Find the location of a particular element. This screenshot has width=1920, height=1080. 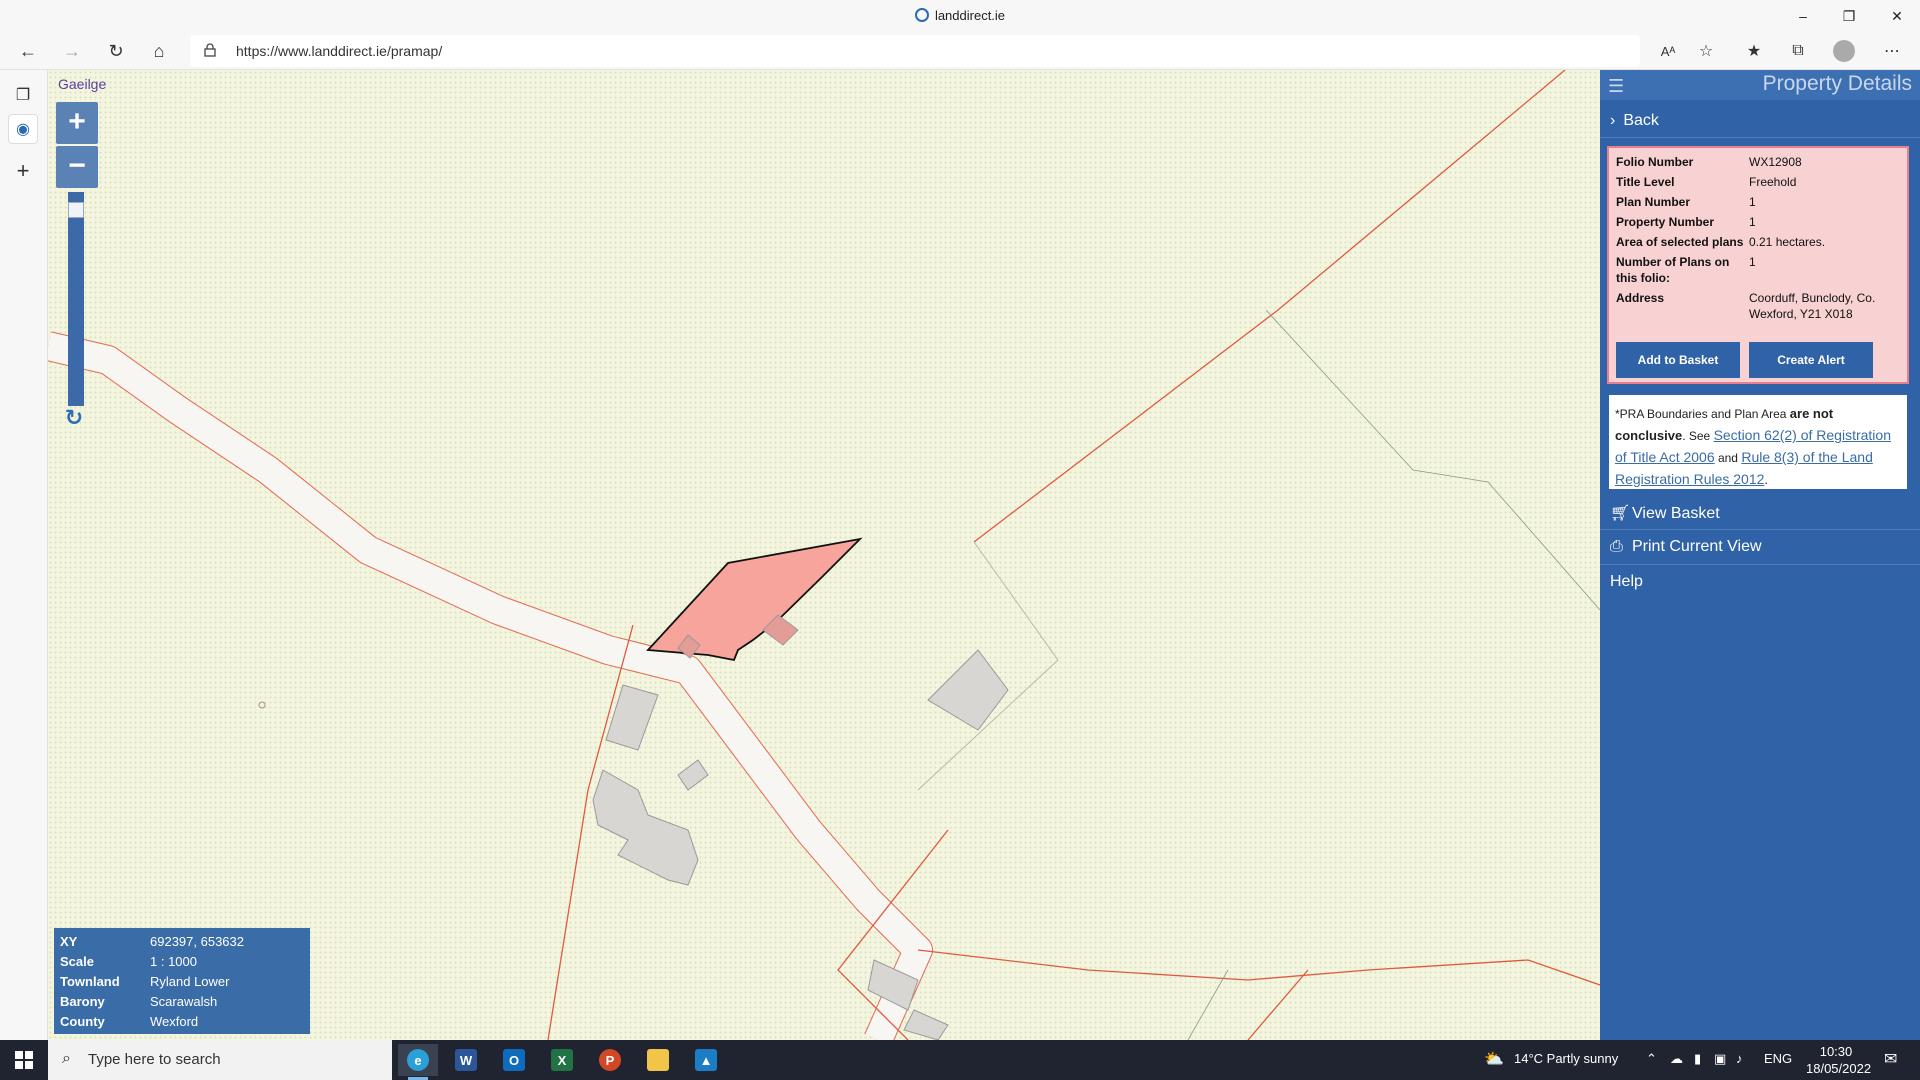

outlook-icon: O is located at coordinates (514, 1060).